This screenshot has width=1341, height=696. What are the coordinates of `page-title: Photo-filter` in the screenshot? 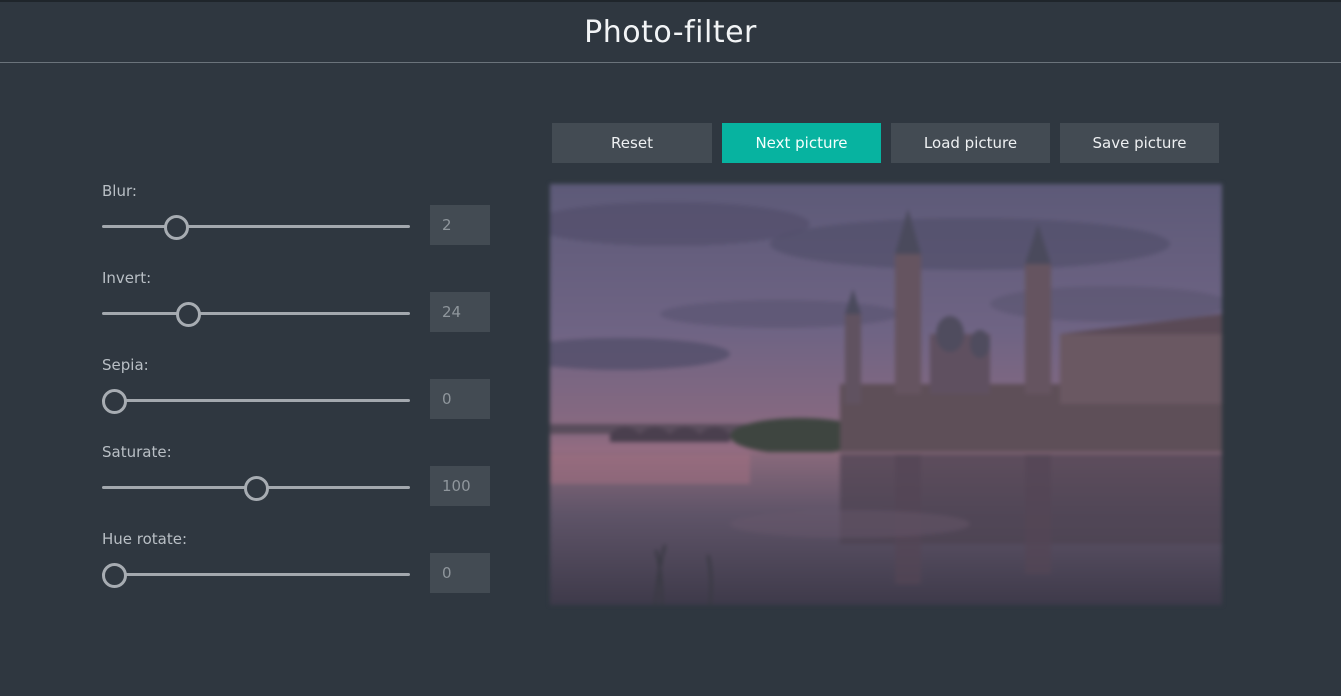 It's located at (670, 32).